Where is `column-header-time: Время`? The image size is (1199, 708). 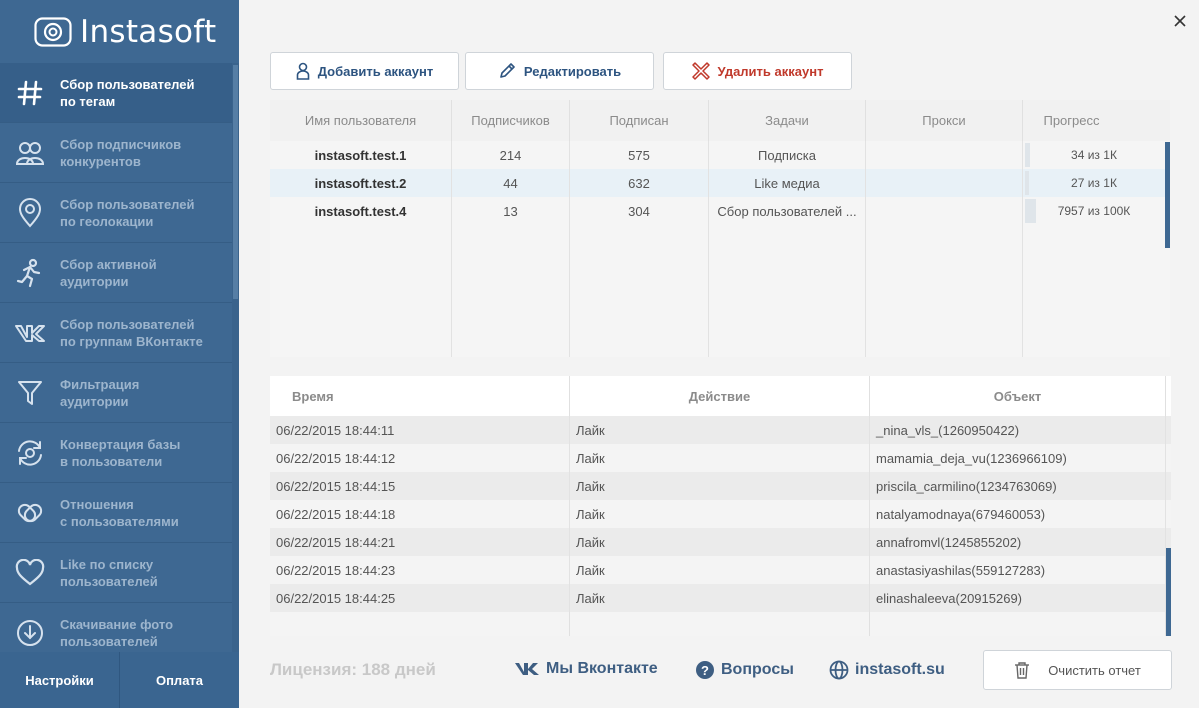
column-header-time: Время is located at coordinates (420, 396).